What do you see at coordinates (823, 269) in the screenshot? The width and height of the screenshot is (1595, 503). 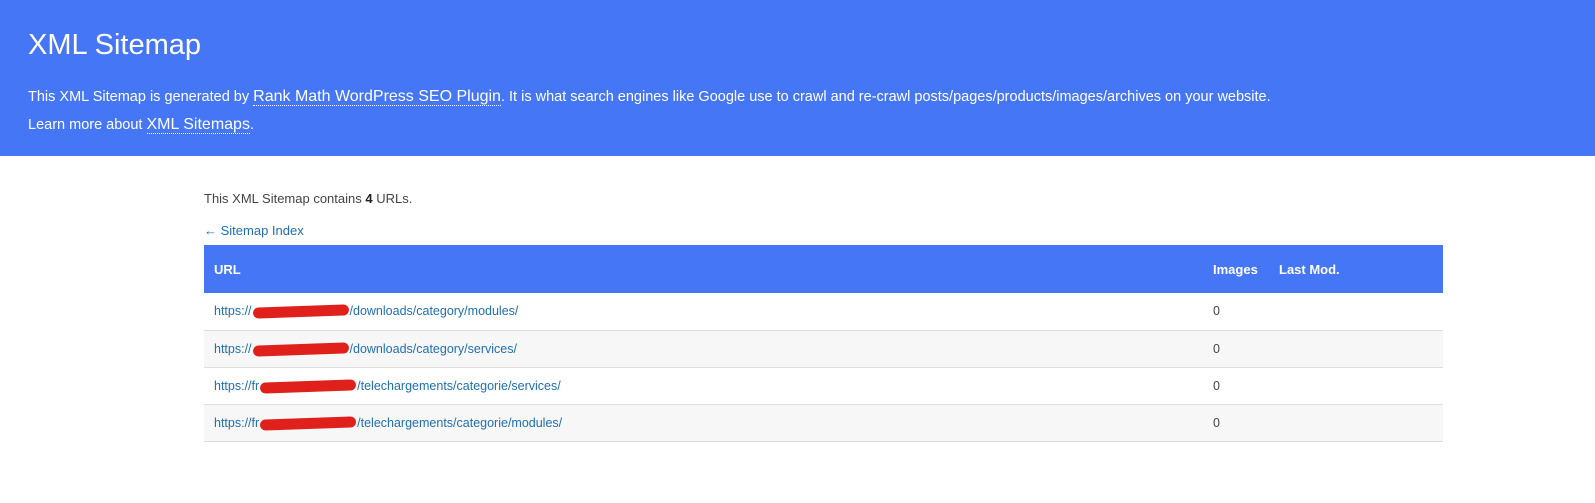 I see `table-header-row: URL Images Last Mod.` at bounding box center [823, 269].